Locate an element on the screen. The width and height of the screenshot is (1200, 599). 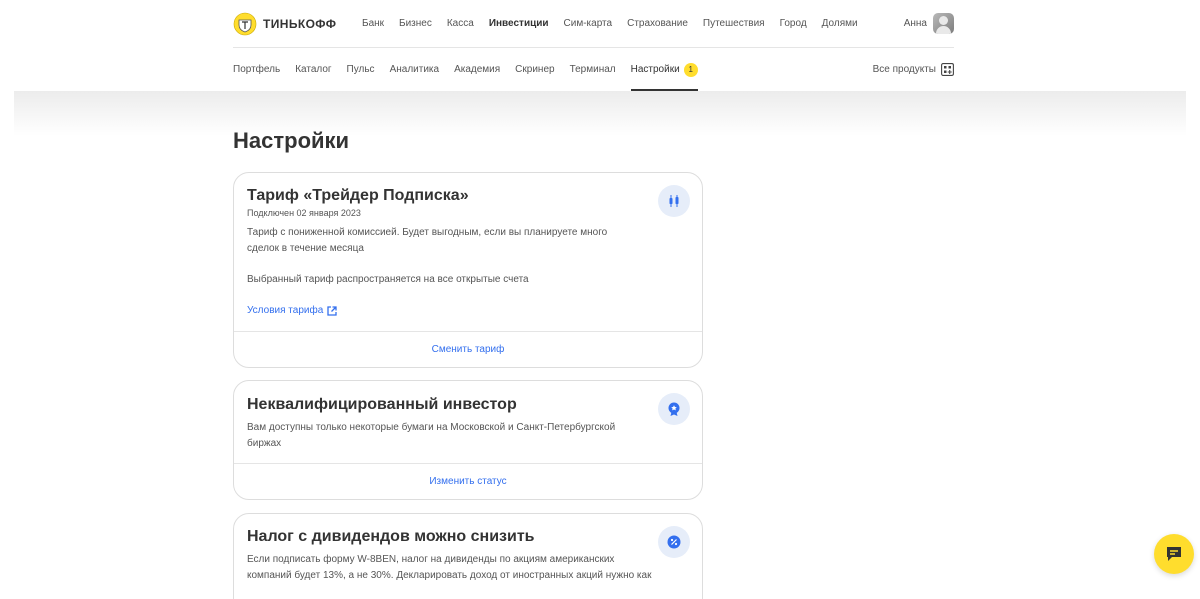
nav-item-dolyami: Долями is located at coordinates (840, 23).